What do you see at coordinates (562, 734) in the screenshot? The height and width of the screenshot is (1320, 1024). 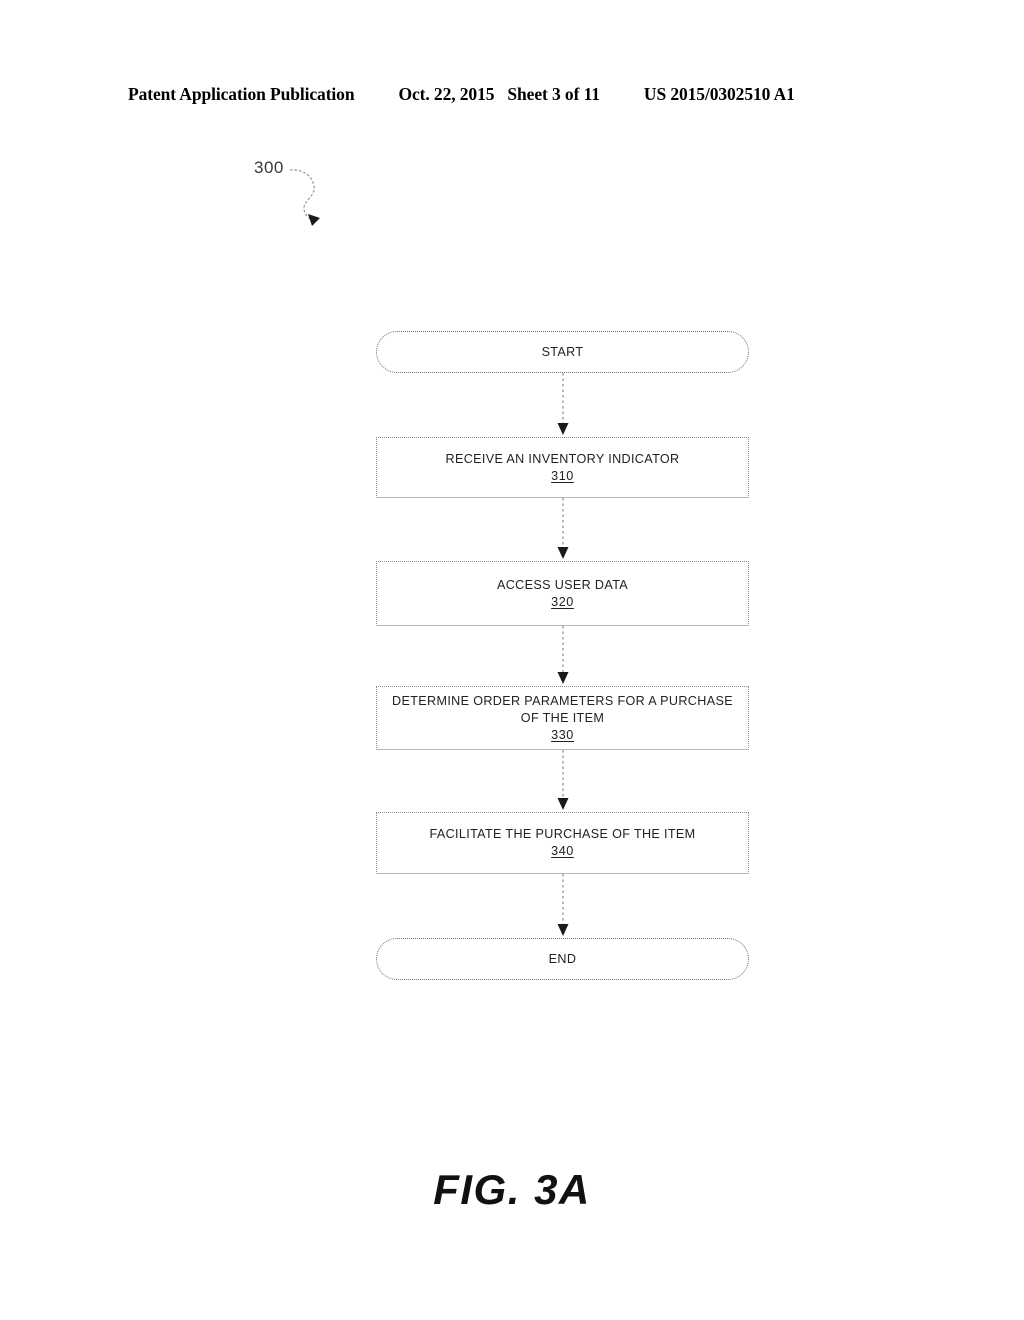 I see `flowchart-node-step330-ref: 330` at bounding box center [562, 734].